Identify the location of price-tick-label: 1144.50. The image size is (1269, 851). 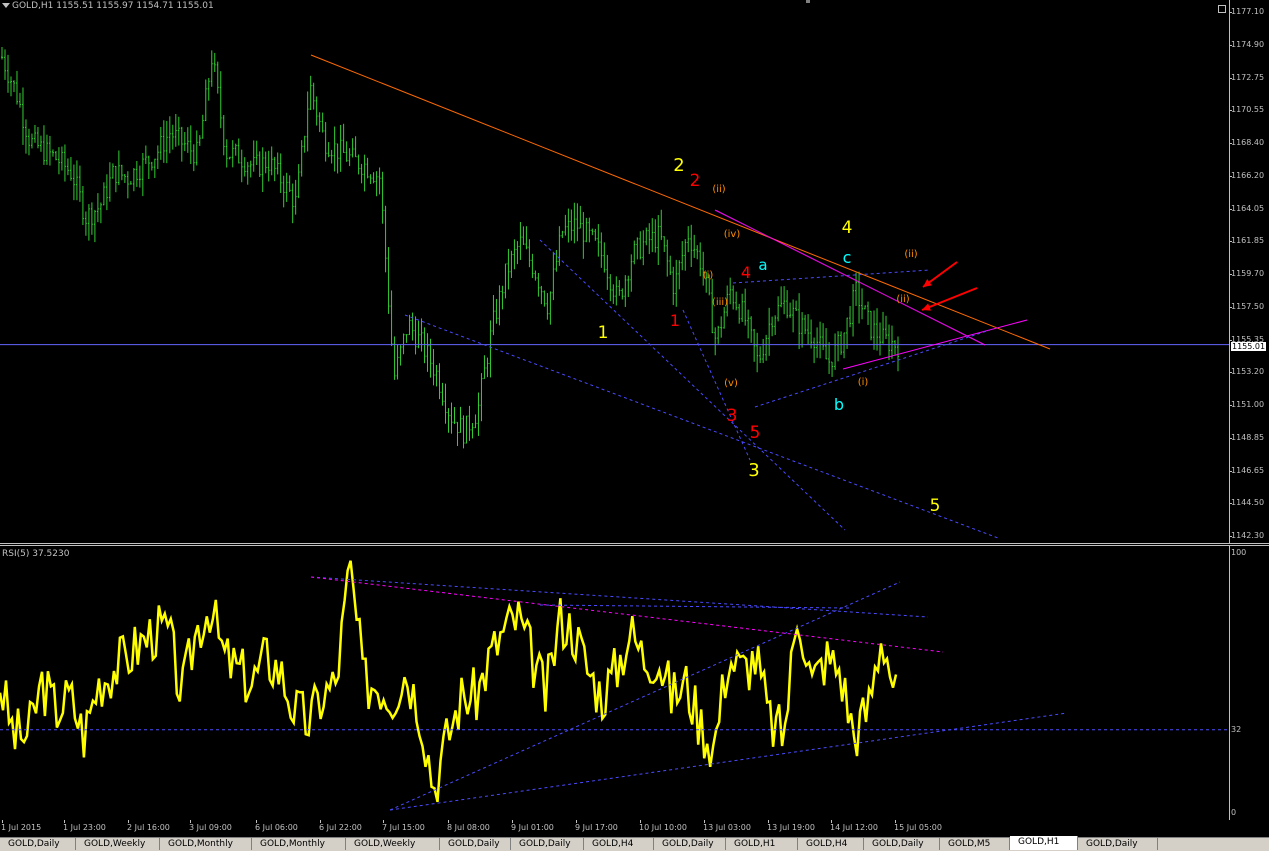
(1248, 503).